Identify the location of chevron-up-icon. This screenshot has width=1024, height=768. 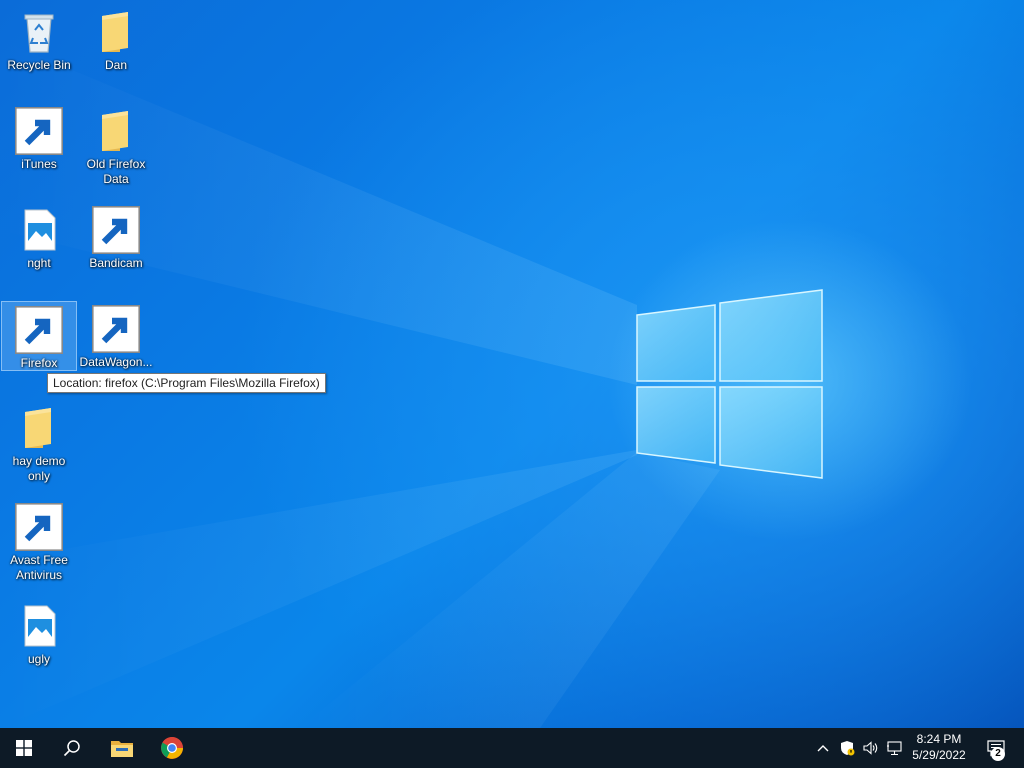
(823, 748).